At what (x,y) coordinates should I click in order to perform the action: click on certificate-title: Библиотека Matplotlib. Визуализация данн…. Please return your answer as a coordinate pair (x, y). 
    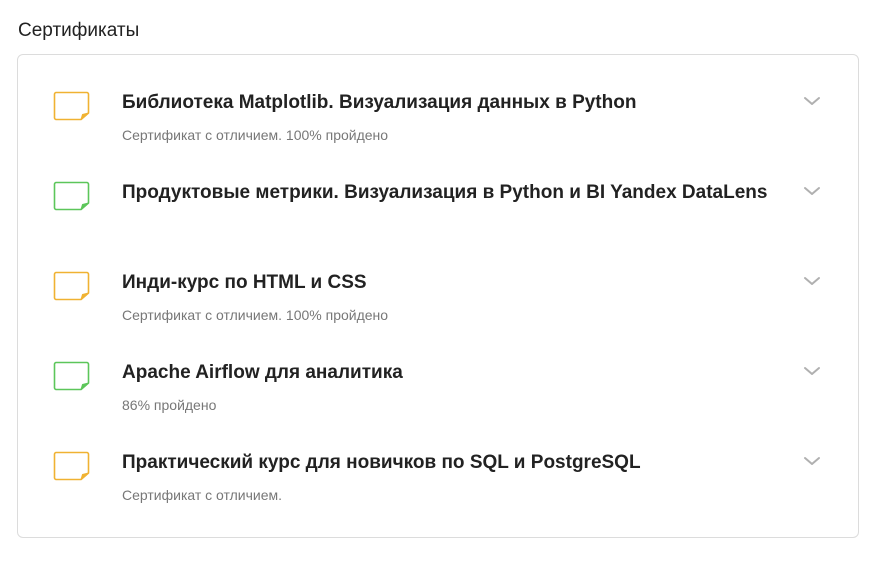
    Looking at the image, I should click on (379, 102).